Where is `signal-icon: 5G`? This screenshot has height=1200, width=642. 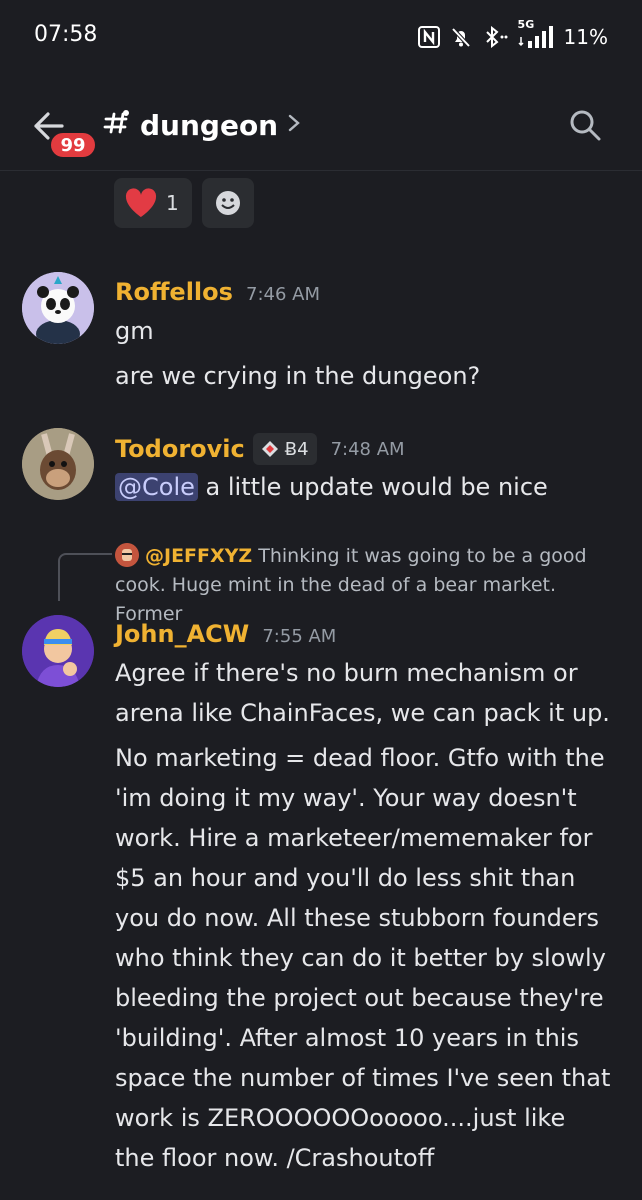
signal-icon: 5G is located at coordinates (536, 34).